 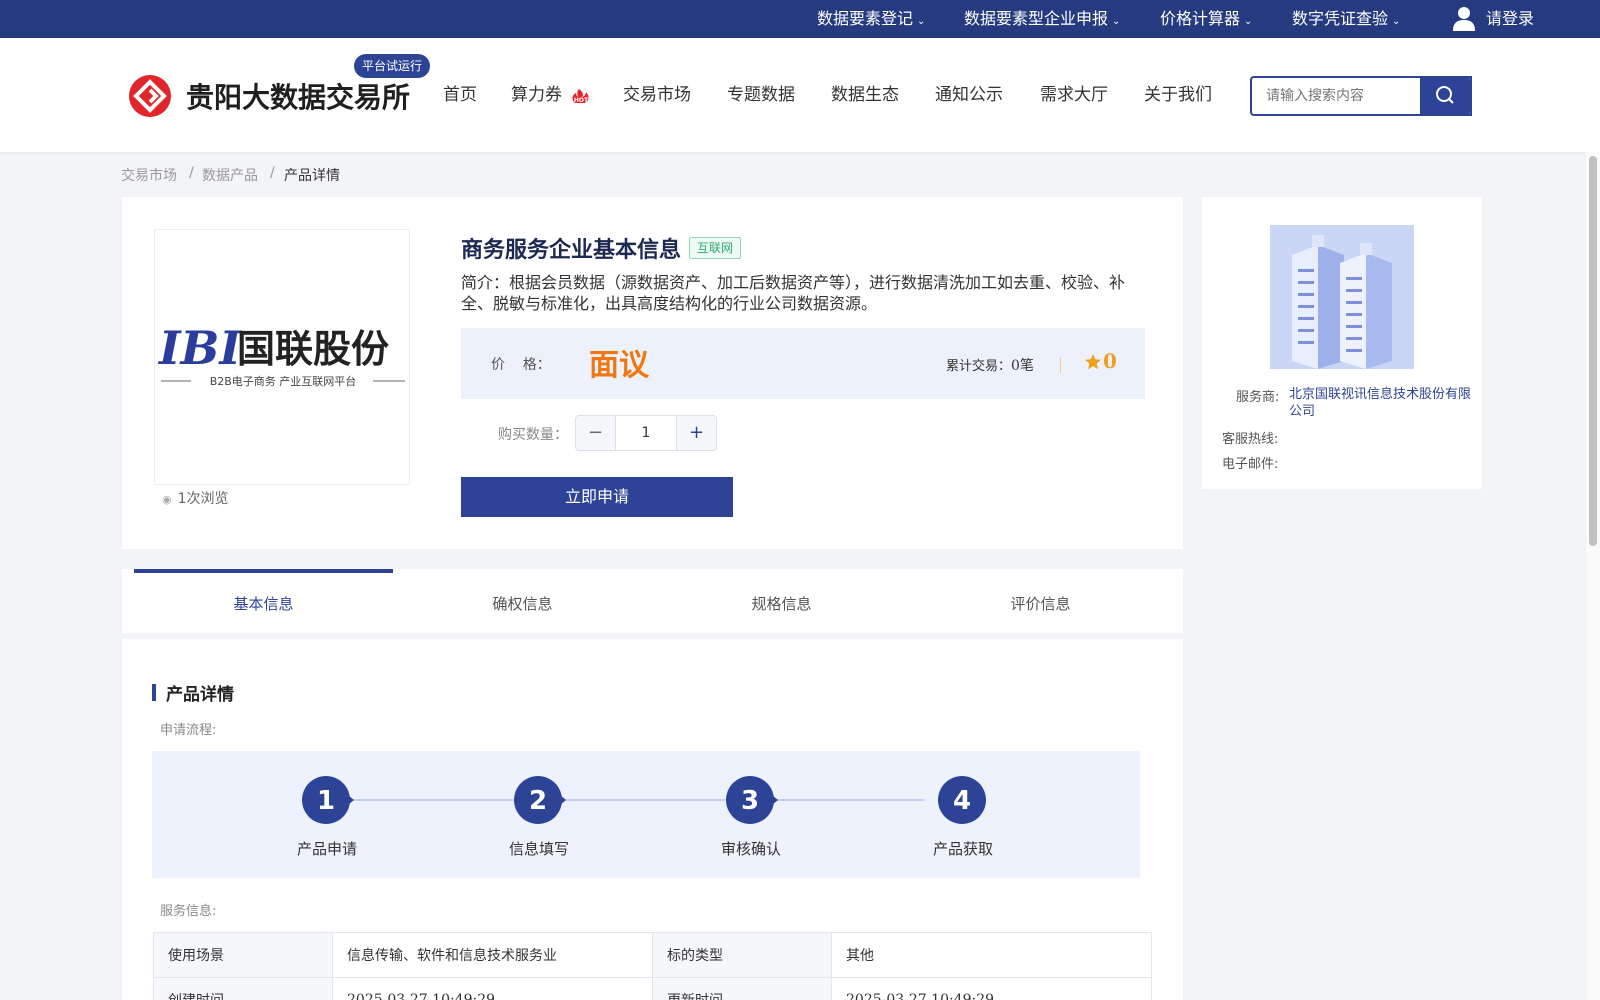 What do you see at coordinates (742, 988) in the screenshot?
I see `table-key: 更新时间` at bounding box center [742, 988].